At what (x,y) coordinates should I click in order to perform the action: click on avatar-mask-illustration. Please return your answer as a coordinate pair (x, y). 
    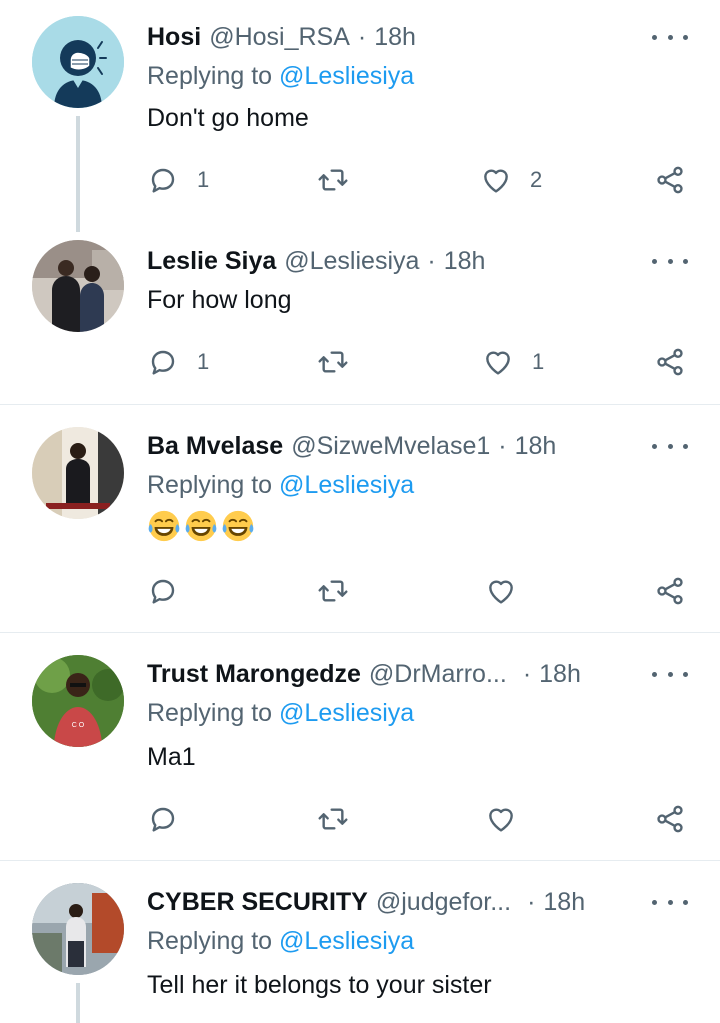
    Looking at the image, I should click on (78, 62).